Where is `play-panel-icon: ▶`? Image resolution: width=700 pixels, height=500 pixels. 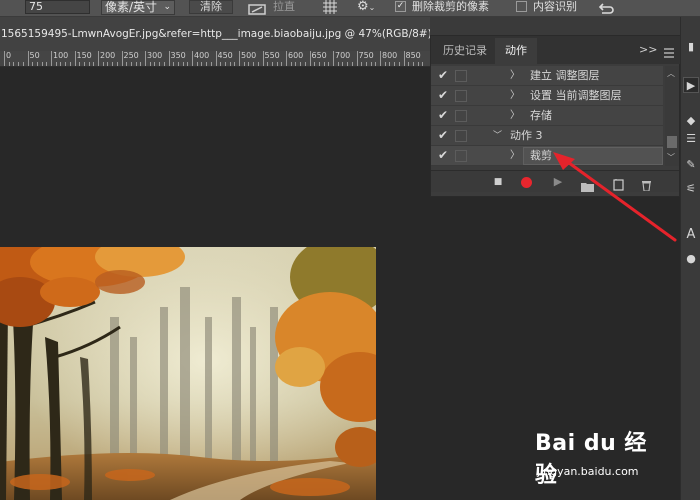 play-panel-icon: ▶ is located at coordinates (691, 85).